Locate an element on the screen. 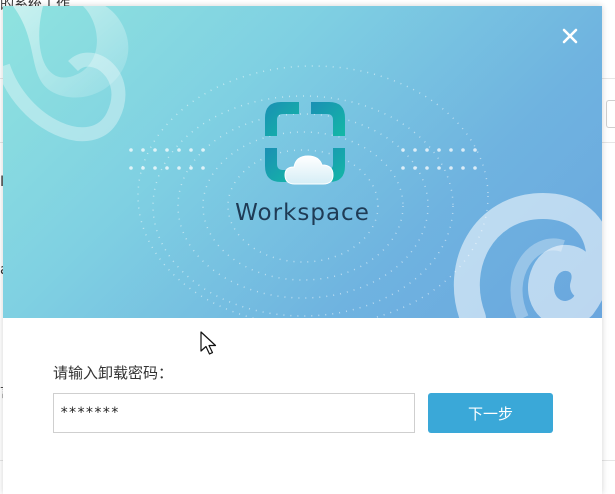 The height and width of the screenshot is (494, 615). workspace-logo-icon is located at coordinates (305, 143).